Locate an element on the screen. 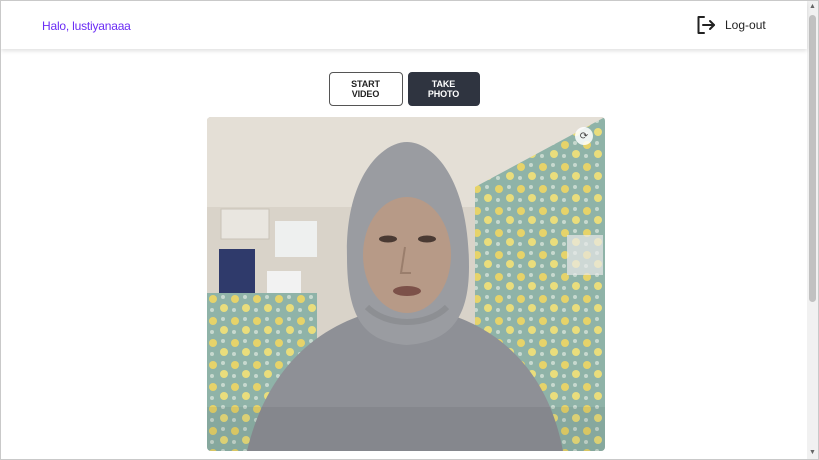 Image resolution: width=819 pixels, height=460 pixels. vertical-scrollbar: ▲ ▼ is located at coordinates (812, 230).